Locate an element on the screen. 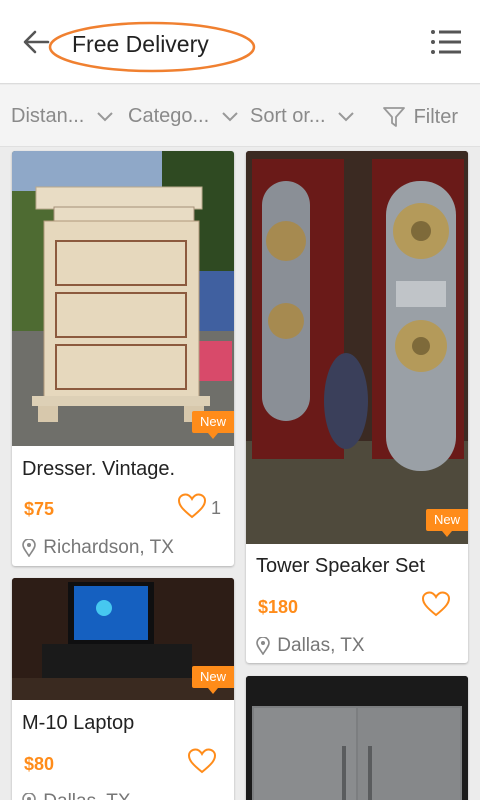 The image size is (480, 800). listing-price: $180 is located at coordinates (278, 607).